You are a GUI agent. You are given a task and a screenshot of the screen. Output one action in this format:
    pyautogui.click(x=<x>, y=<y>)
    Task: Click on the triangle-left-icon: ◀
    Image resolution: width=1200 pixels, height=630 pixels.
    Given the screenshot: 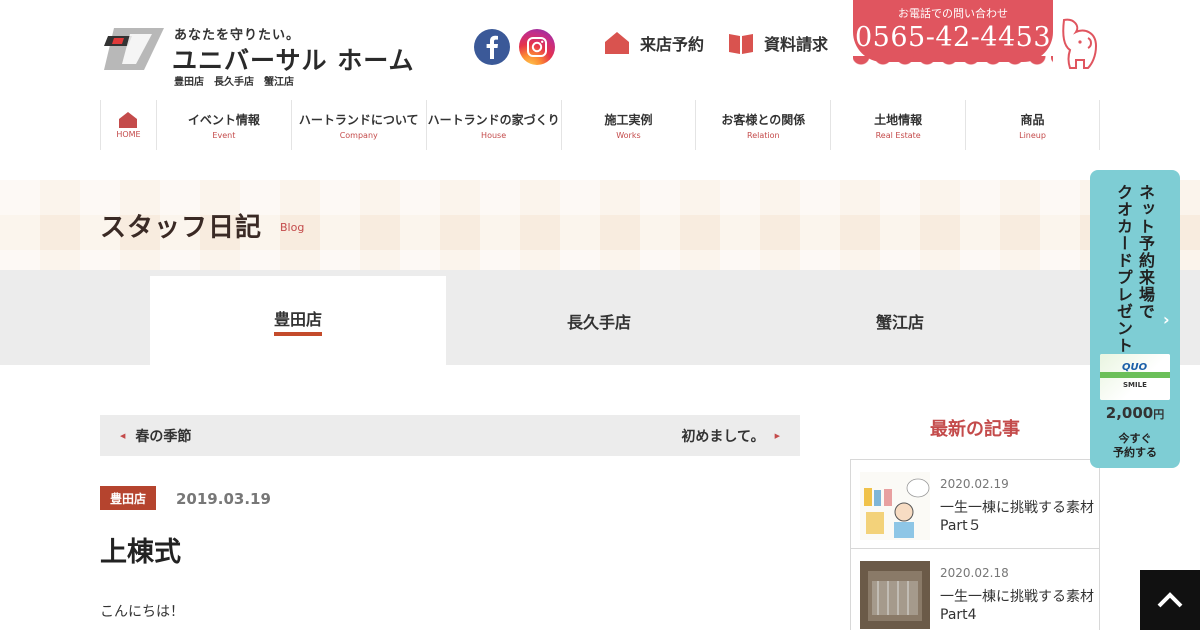 What is the action you would take?
    pyautogui.click(x=123, y=435)
    